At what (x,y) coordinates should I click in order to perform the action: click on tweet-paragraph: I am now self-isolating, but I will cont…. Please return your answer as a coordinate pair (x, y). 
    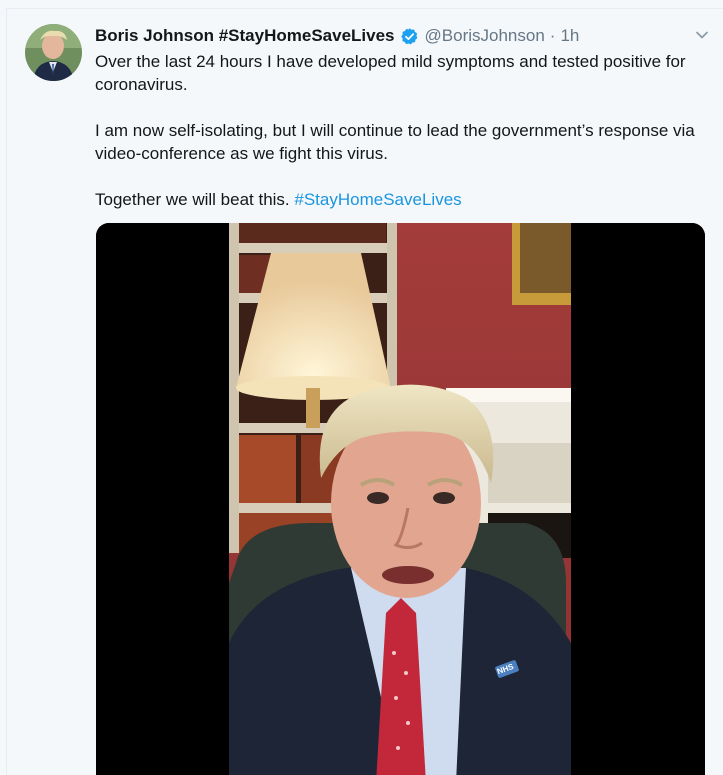
    Looking at the image, I should click on (395, 142).